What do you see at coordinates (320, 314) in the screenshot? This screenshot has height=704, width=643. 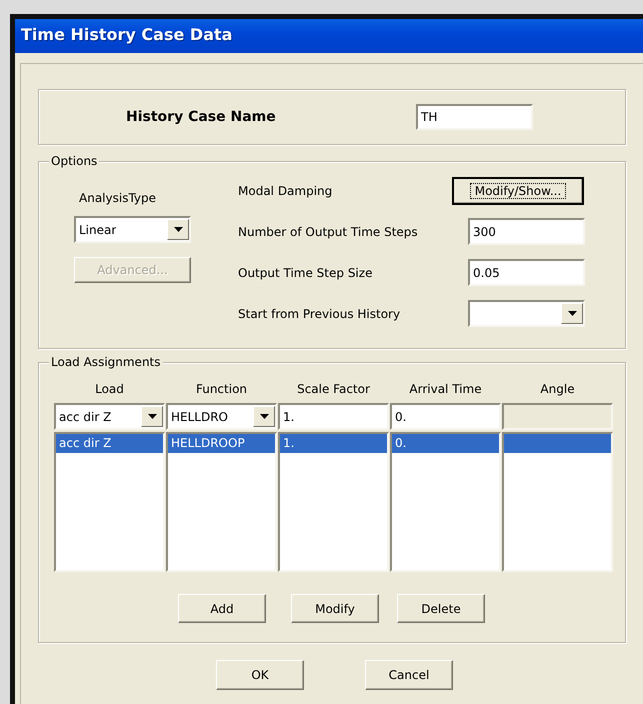 I see `field-label: Start from Previous History` at bounding box center [320, 314].